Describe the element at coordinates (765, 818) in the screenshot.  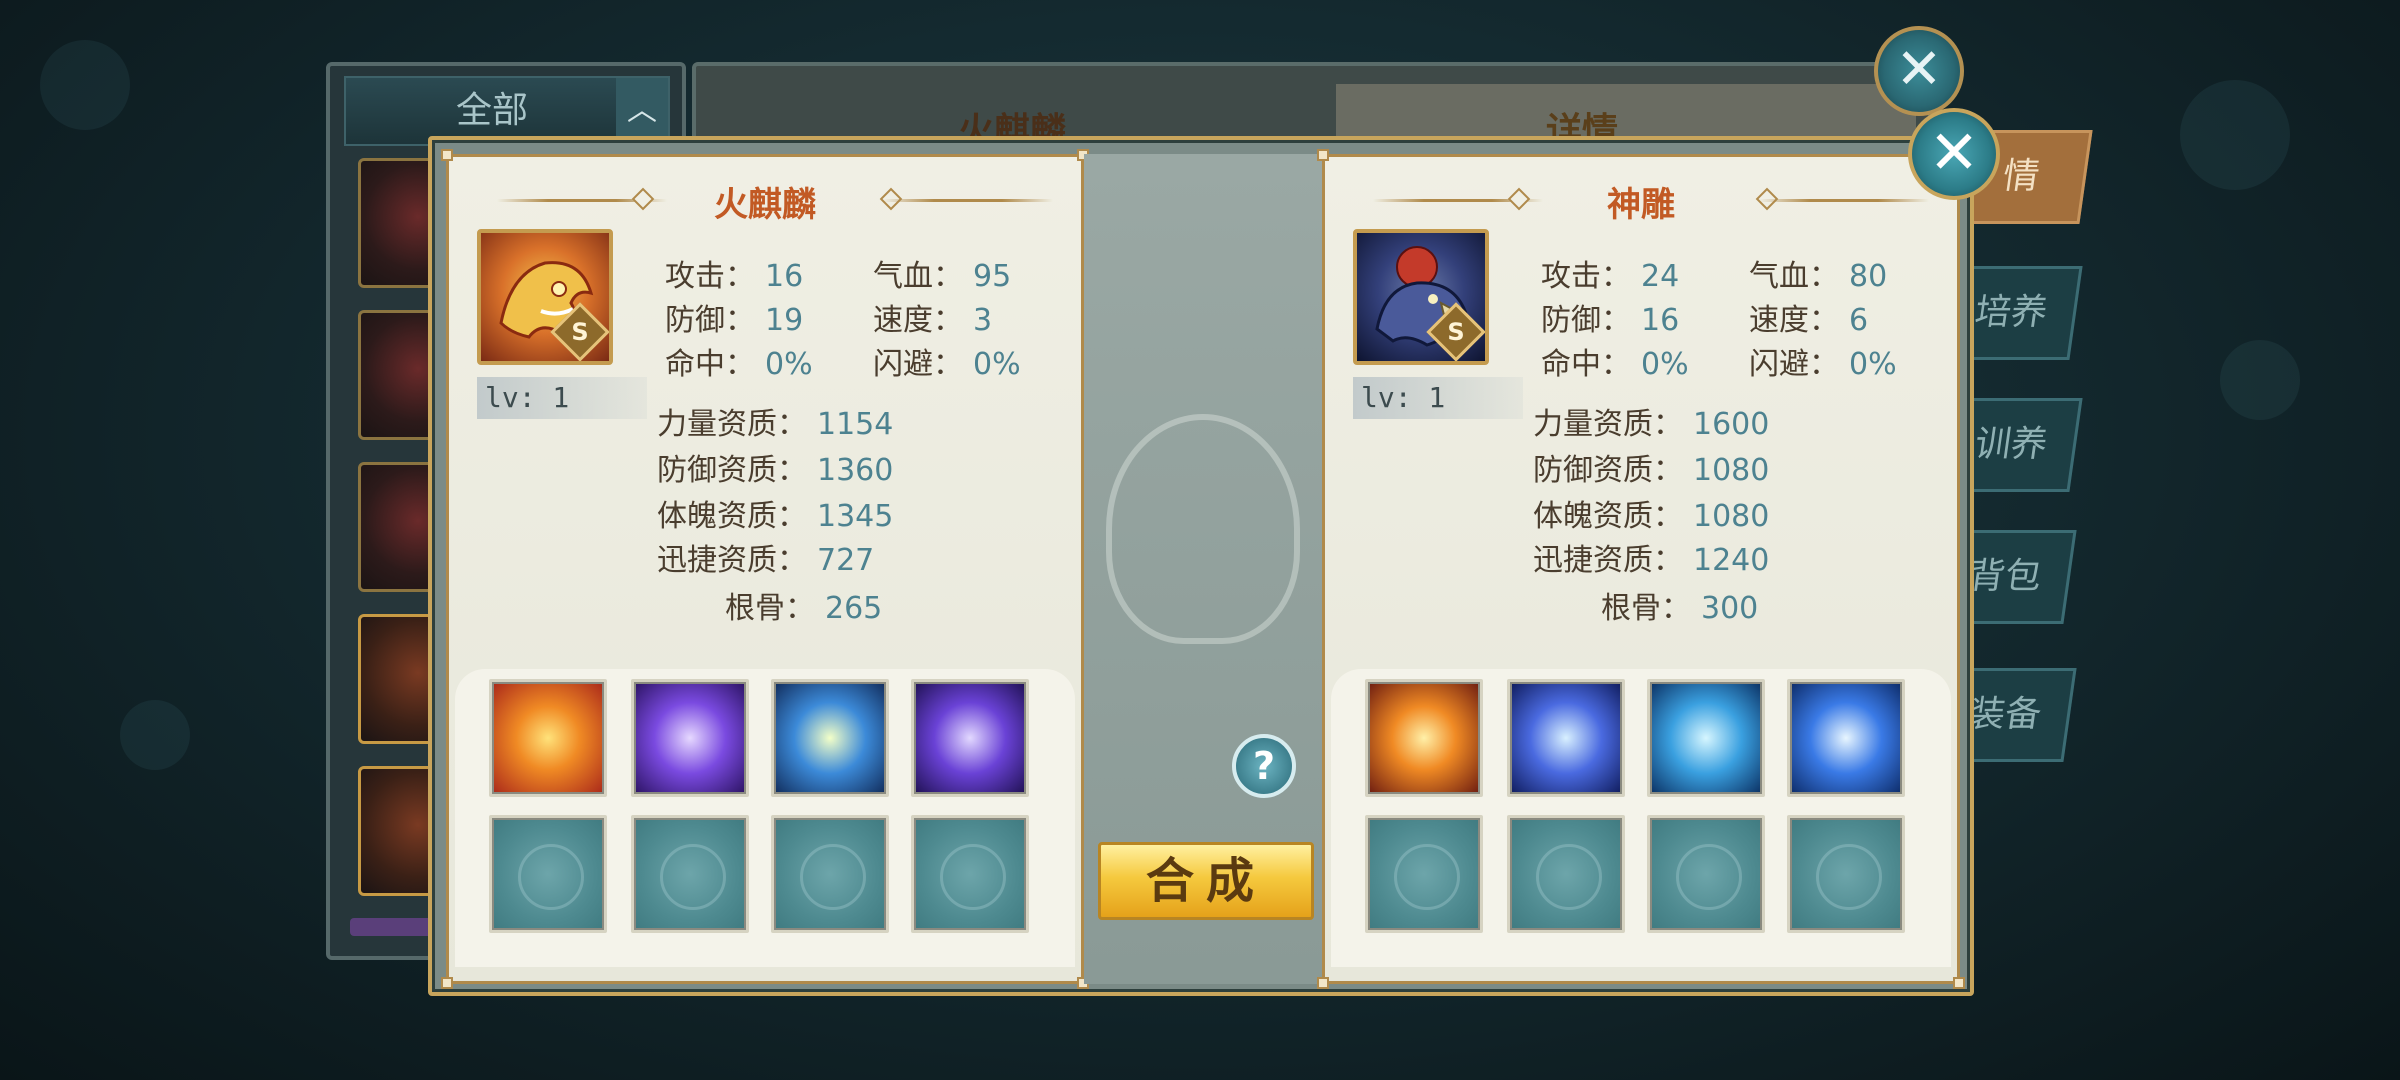
I see `left-skill-tray` at that location.